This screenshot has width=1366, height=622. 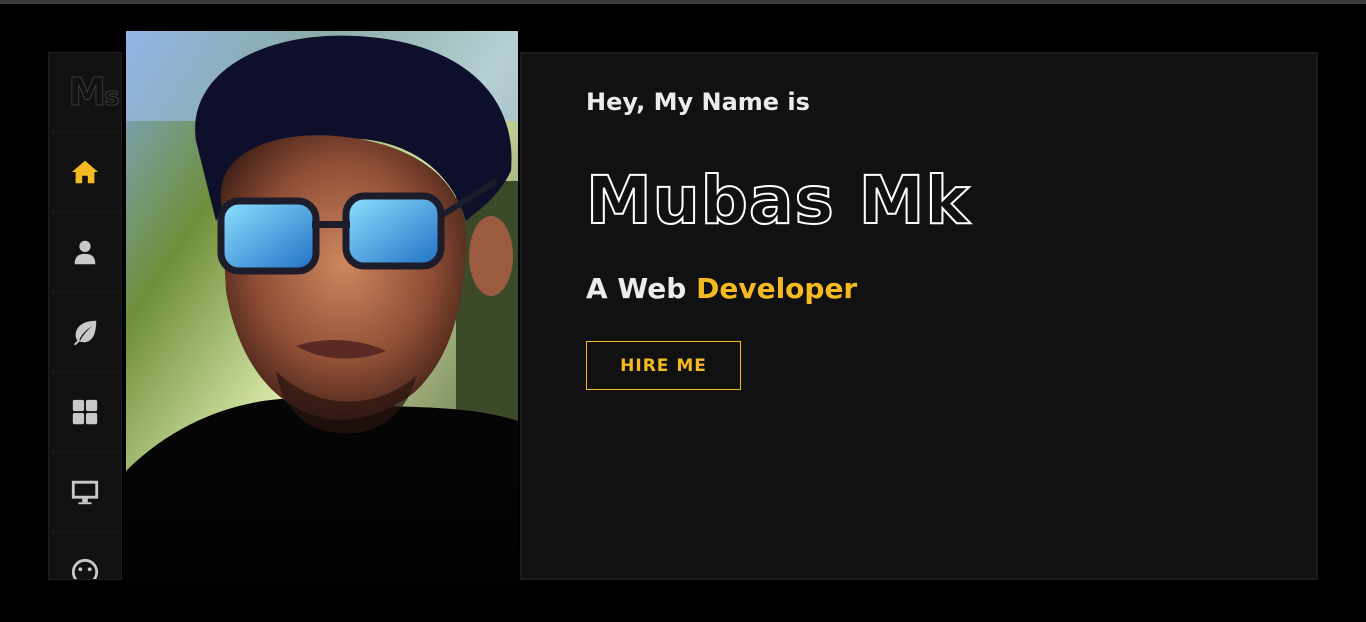 I want to click on grid-icon, so click(x=85, y=411).